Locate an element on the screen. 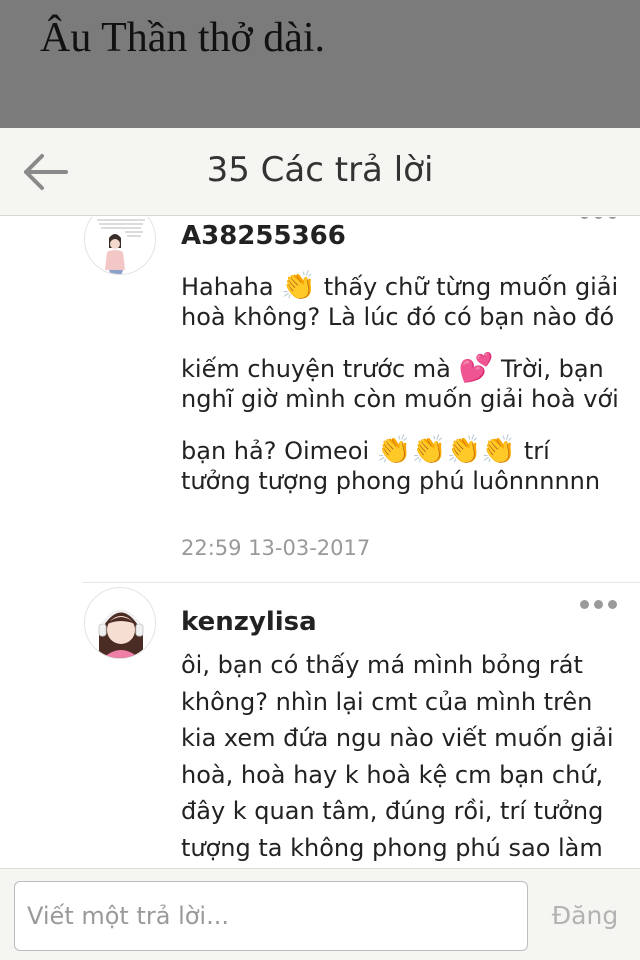 The width and height of the screenshot is (640, 960). comment-divider is located at coordinates (361, 582).